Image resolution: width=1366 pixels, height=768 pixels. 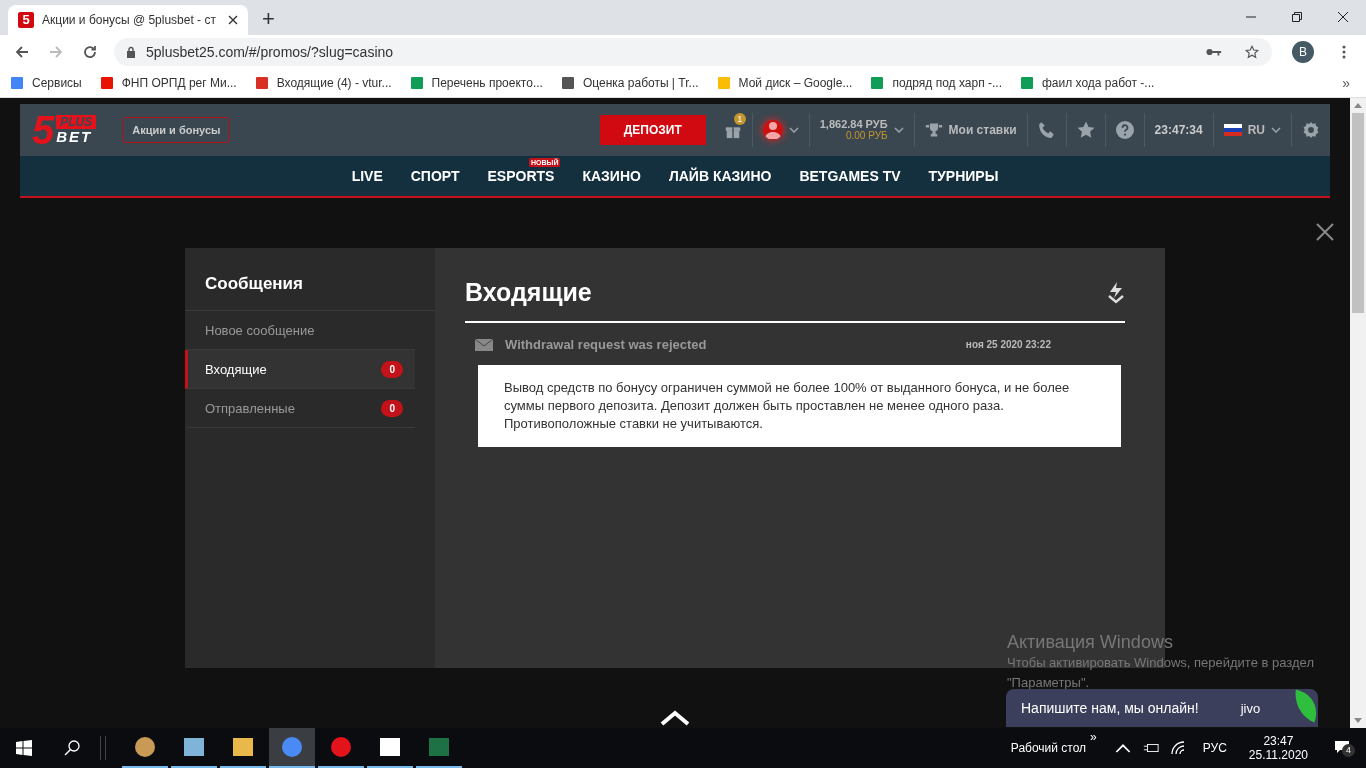 I want to click on toolbar-expand-button: », so click(x=1093, y=737).